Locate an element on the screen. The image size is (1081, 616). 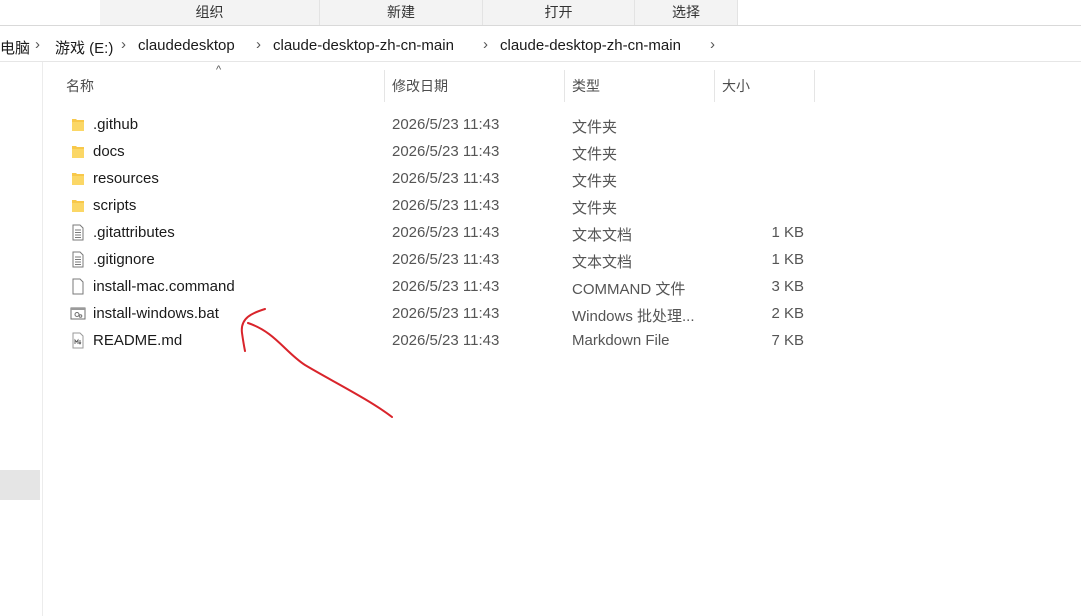
file-name: install-mac.command is located at coordinates (164, 286).